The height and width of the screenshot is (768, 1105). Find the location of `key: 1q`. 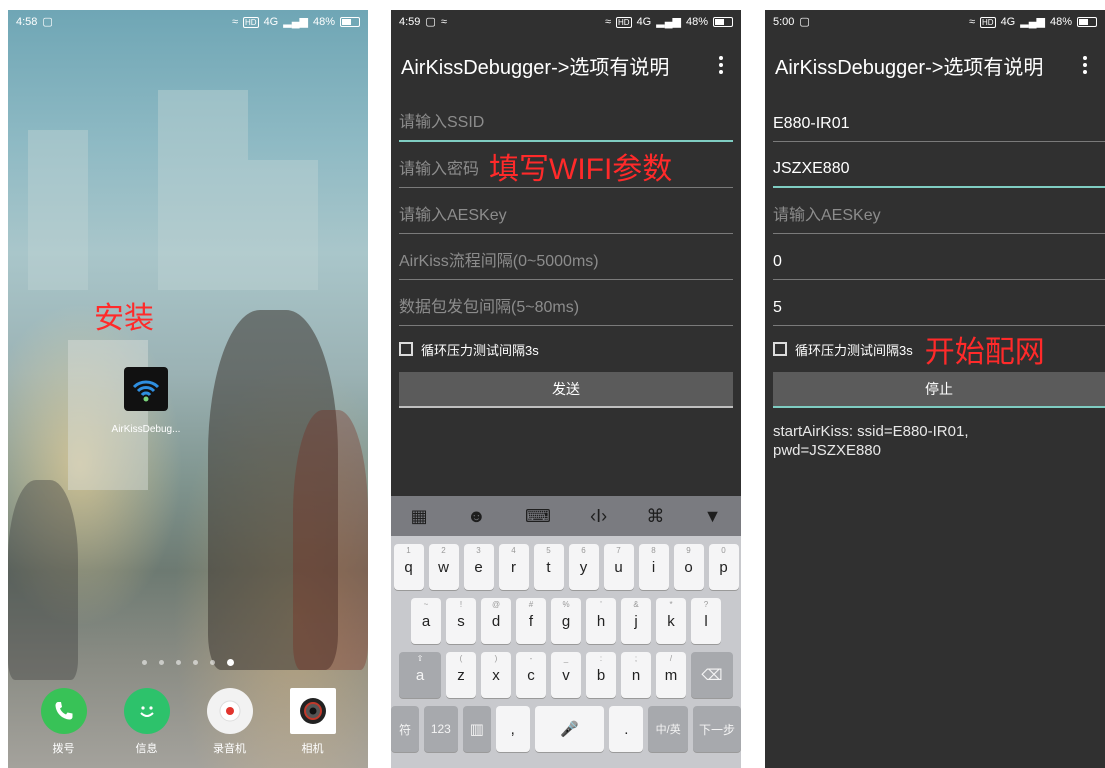

key: 1q is located at coordinates (408, 567).